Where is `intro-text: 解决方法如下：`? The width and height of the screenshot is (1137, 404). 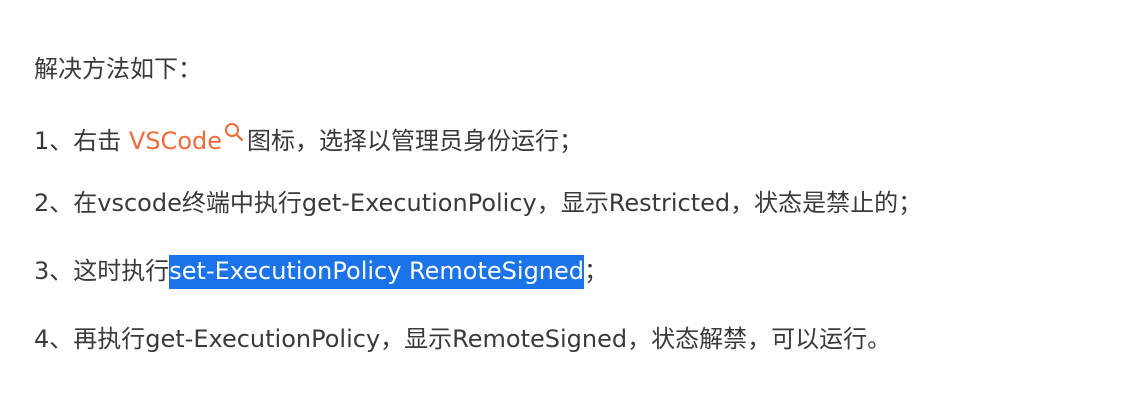 intro-text: 解决方法如下： is located at coordinates (118, 69).